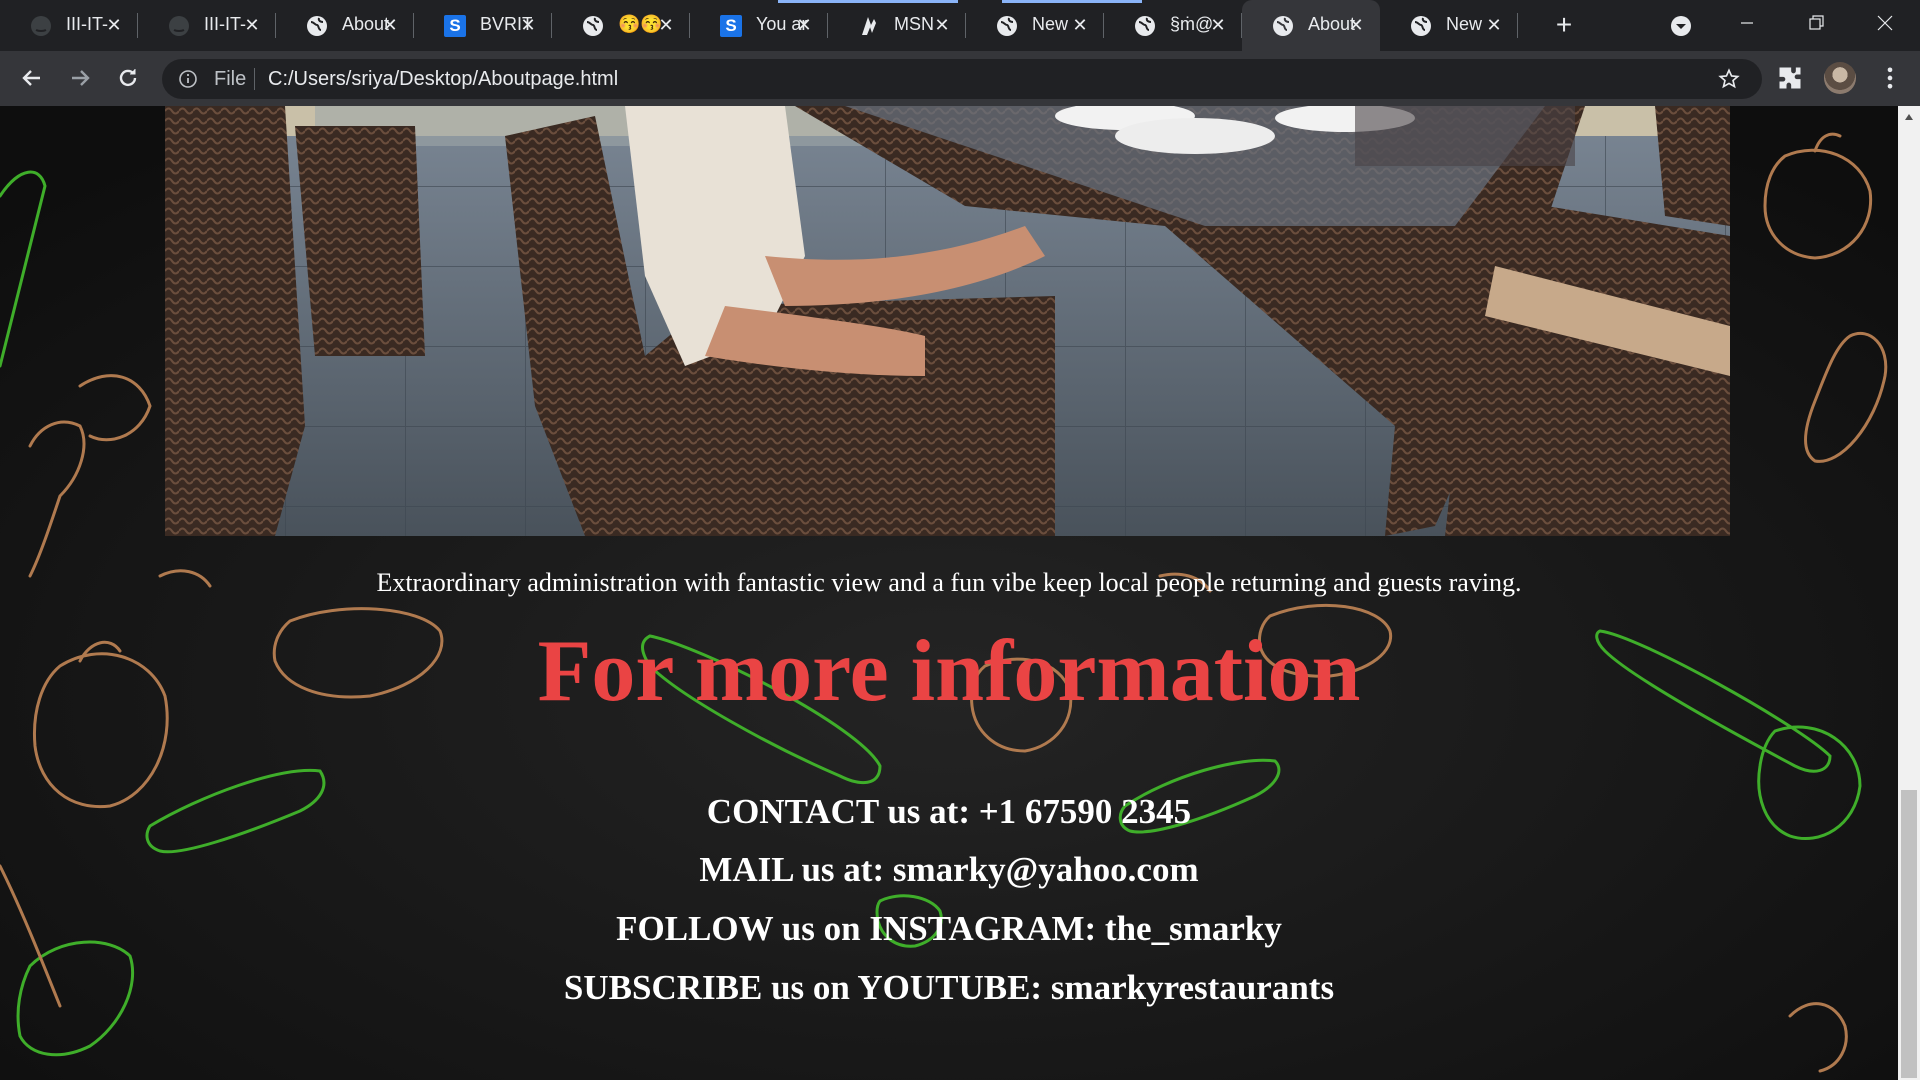 The image size is (1920, 1080). I want to click on triangle-up-icon, so click(1909, 117).